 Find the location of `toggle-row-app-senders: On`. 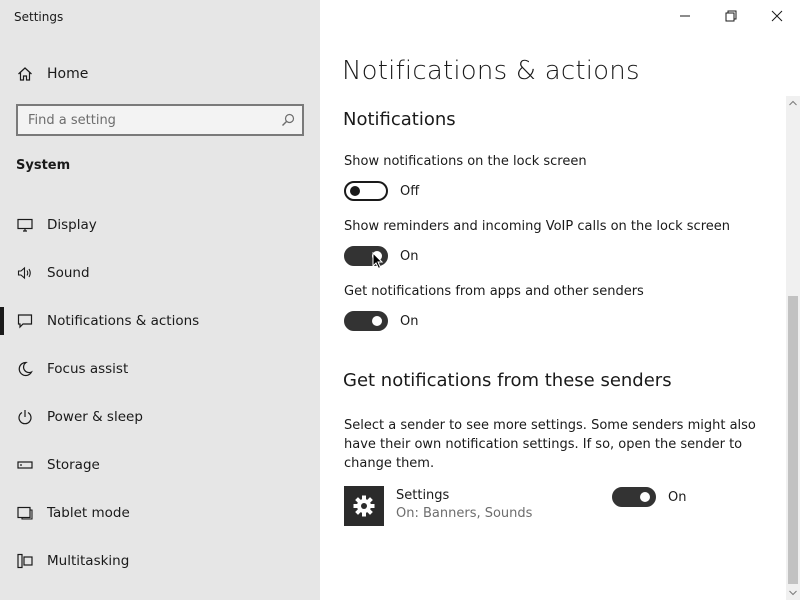

toggle-row-app-senders: On is located at coordinates (381, 321).